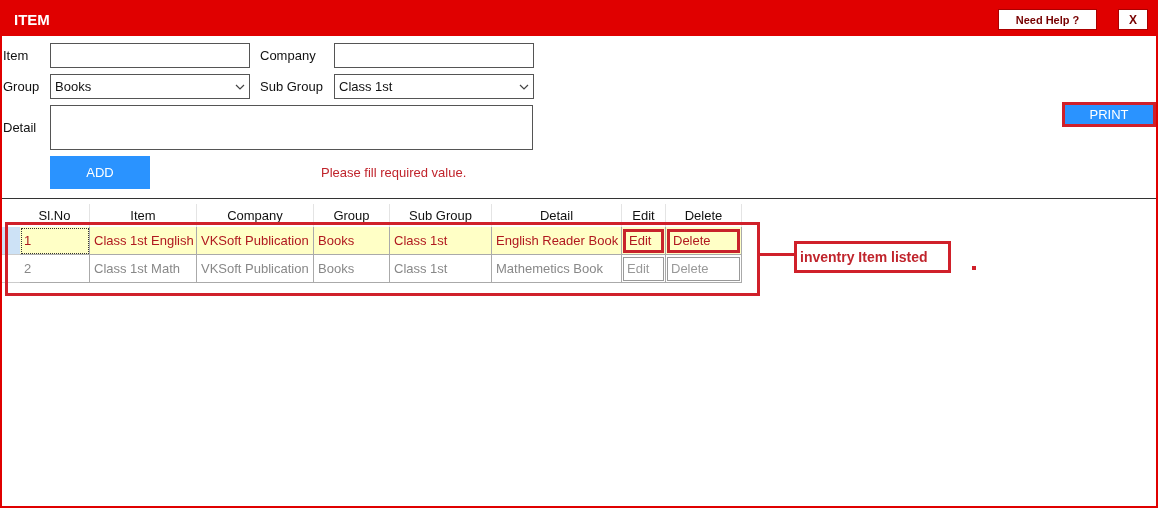 The height and width of the screenshot is (508, 1158). Describe the element at coordinates (291, 86) in the screenshot. I see `field-label: Sub Group` at that location.